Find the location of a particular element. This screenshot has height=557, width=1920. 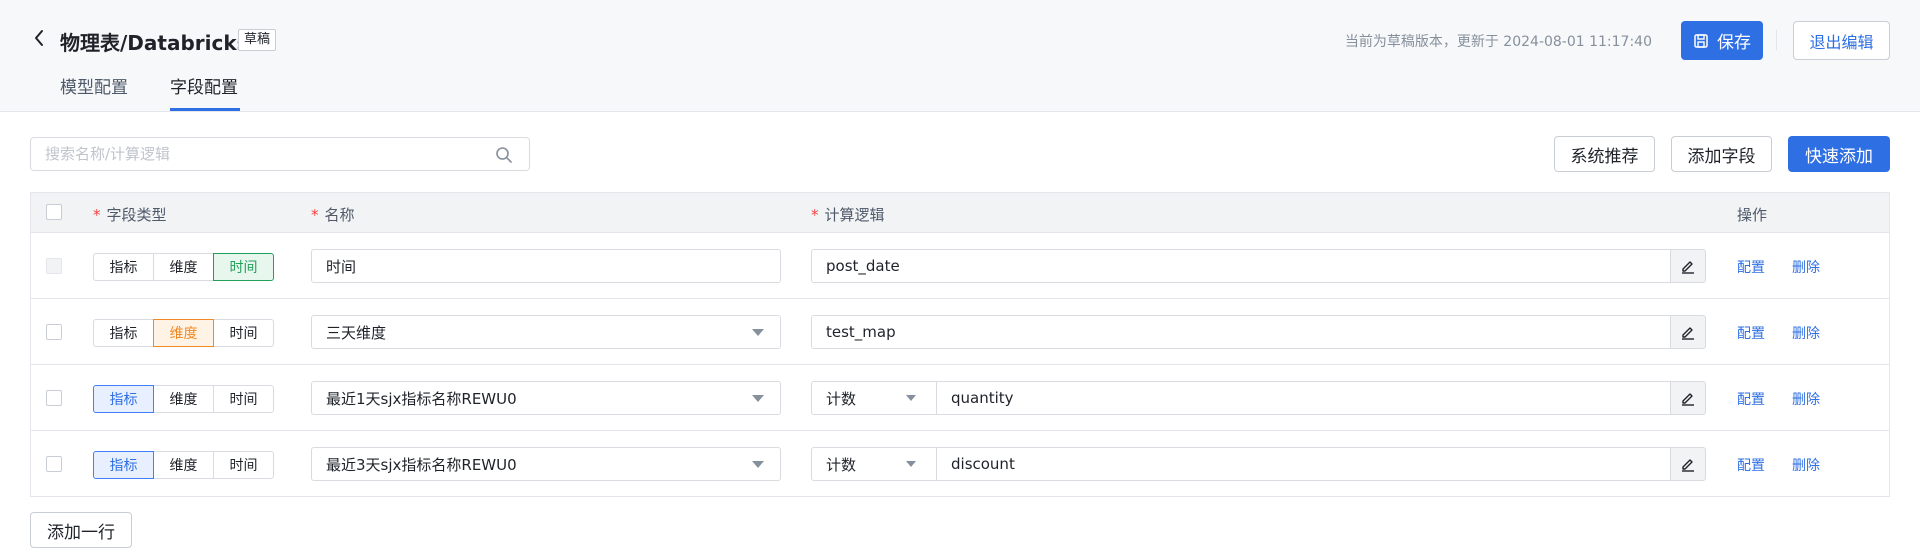

name-select: 三天维度 is located at coordinates (546, 332).